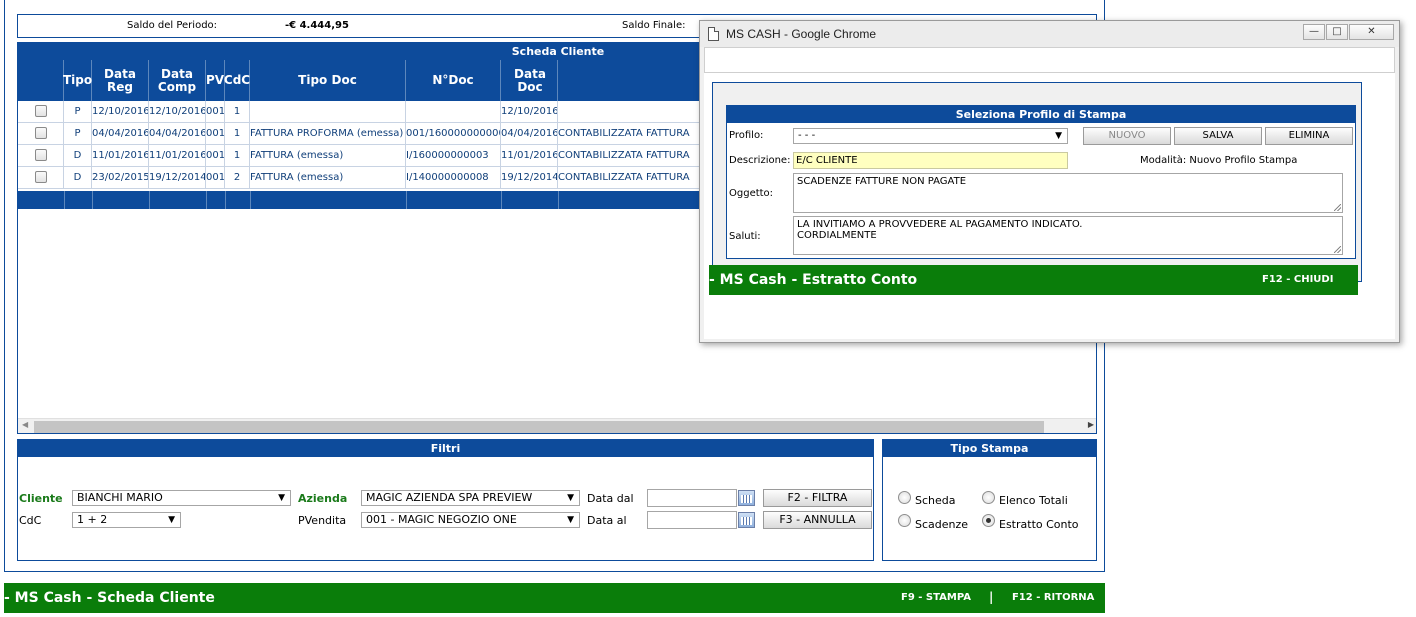 This screenshot has height=617, width=1416. Describe the element at coordinates (181, 498) in the screenshot. I see `cliente-select: BIANCHI MARIO ▼` at that location.